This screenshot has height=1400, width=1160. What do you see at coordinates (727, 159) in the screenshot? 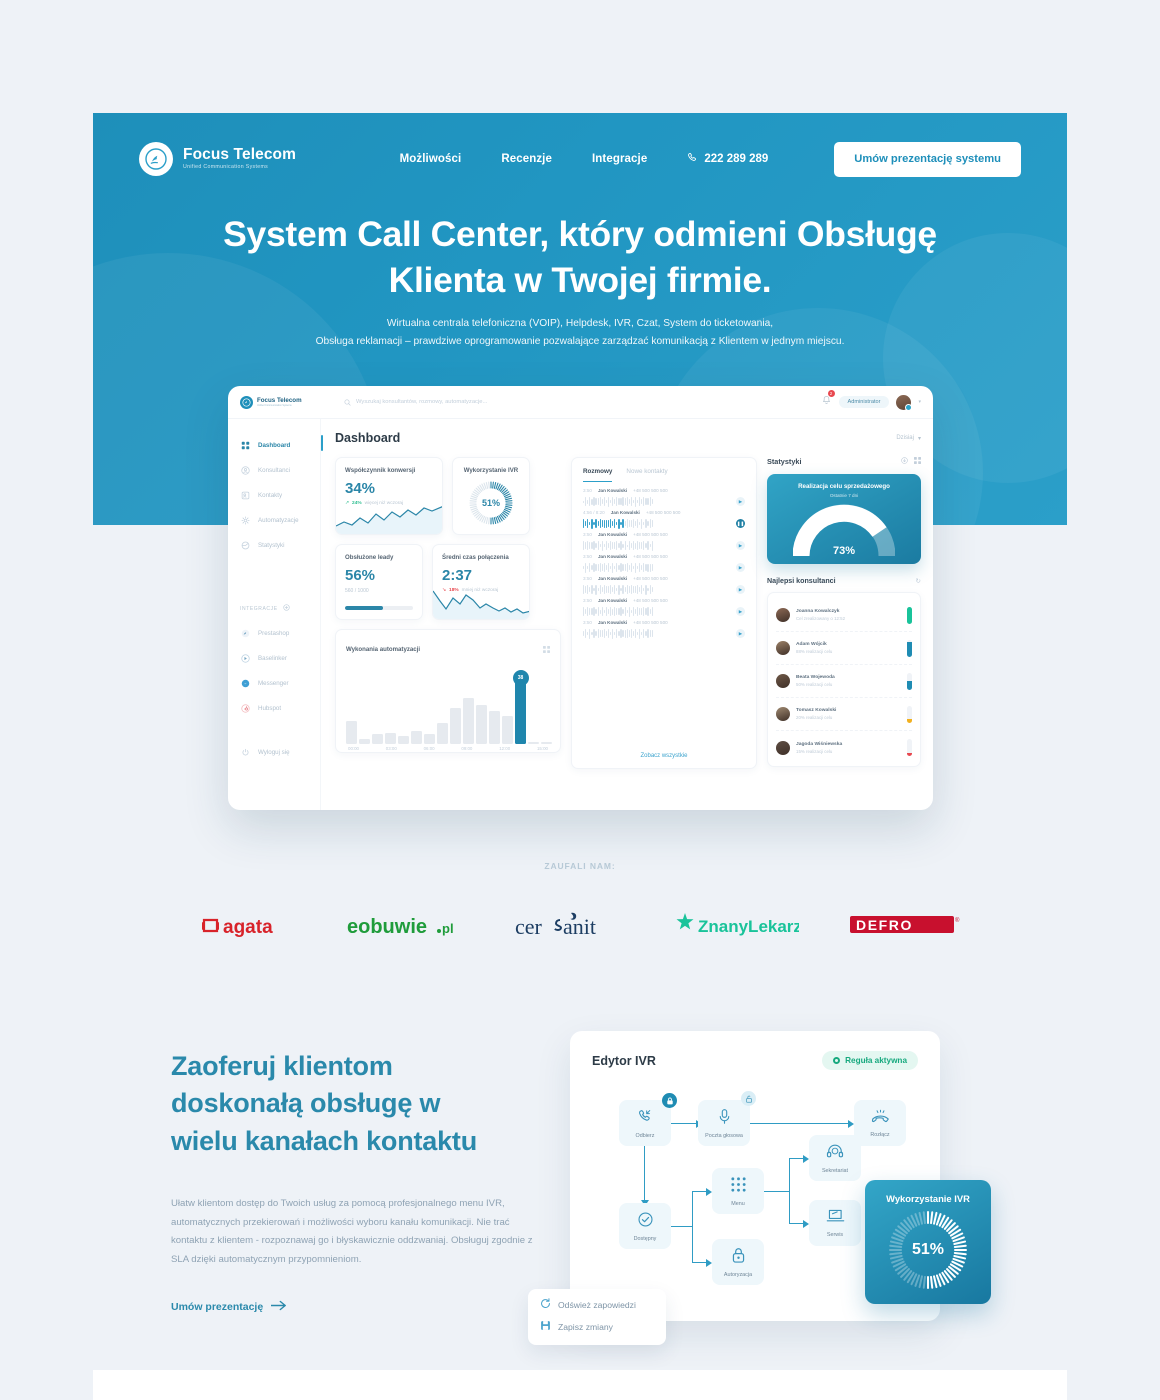
I see `phone-link: 222 289 289` at bounding box center [727, 159].